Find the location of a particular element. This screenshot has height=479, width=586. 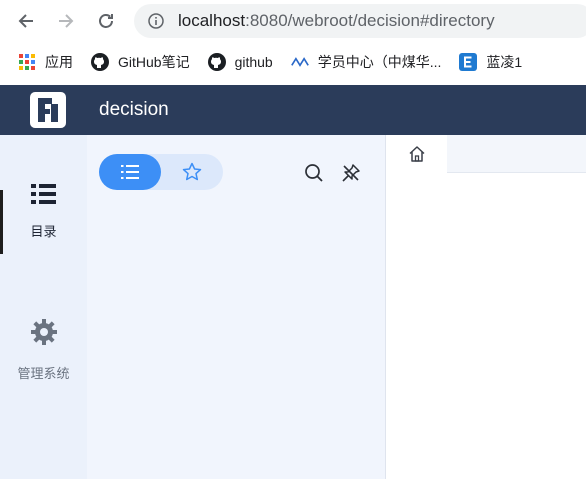

search-button is located at coordinates (314, 173).